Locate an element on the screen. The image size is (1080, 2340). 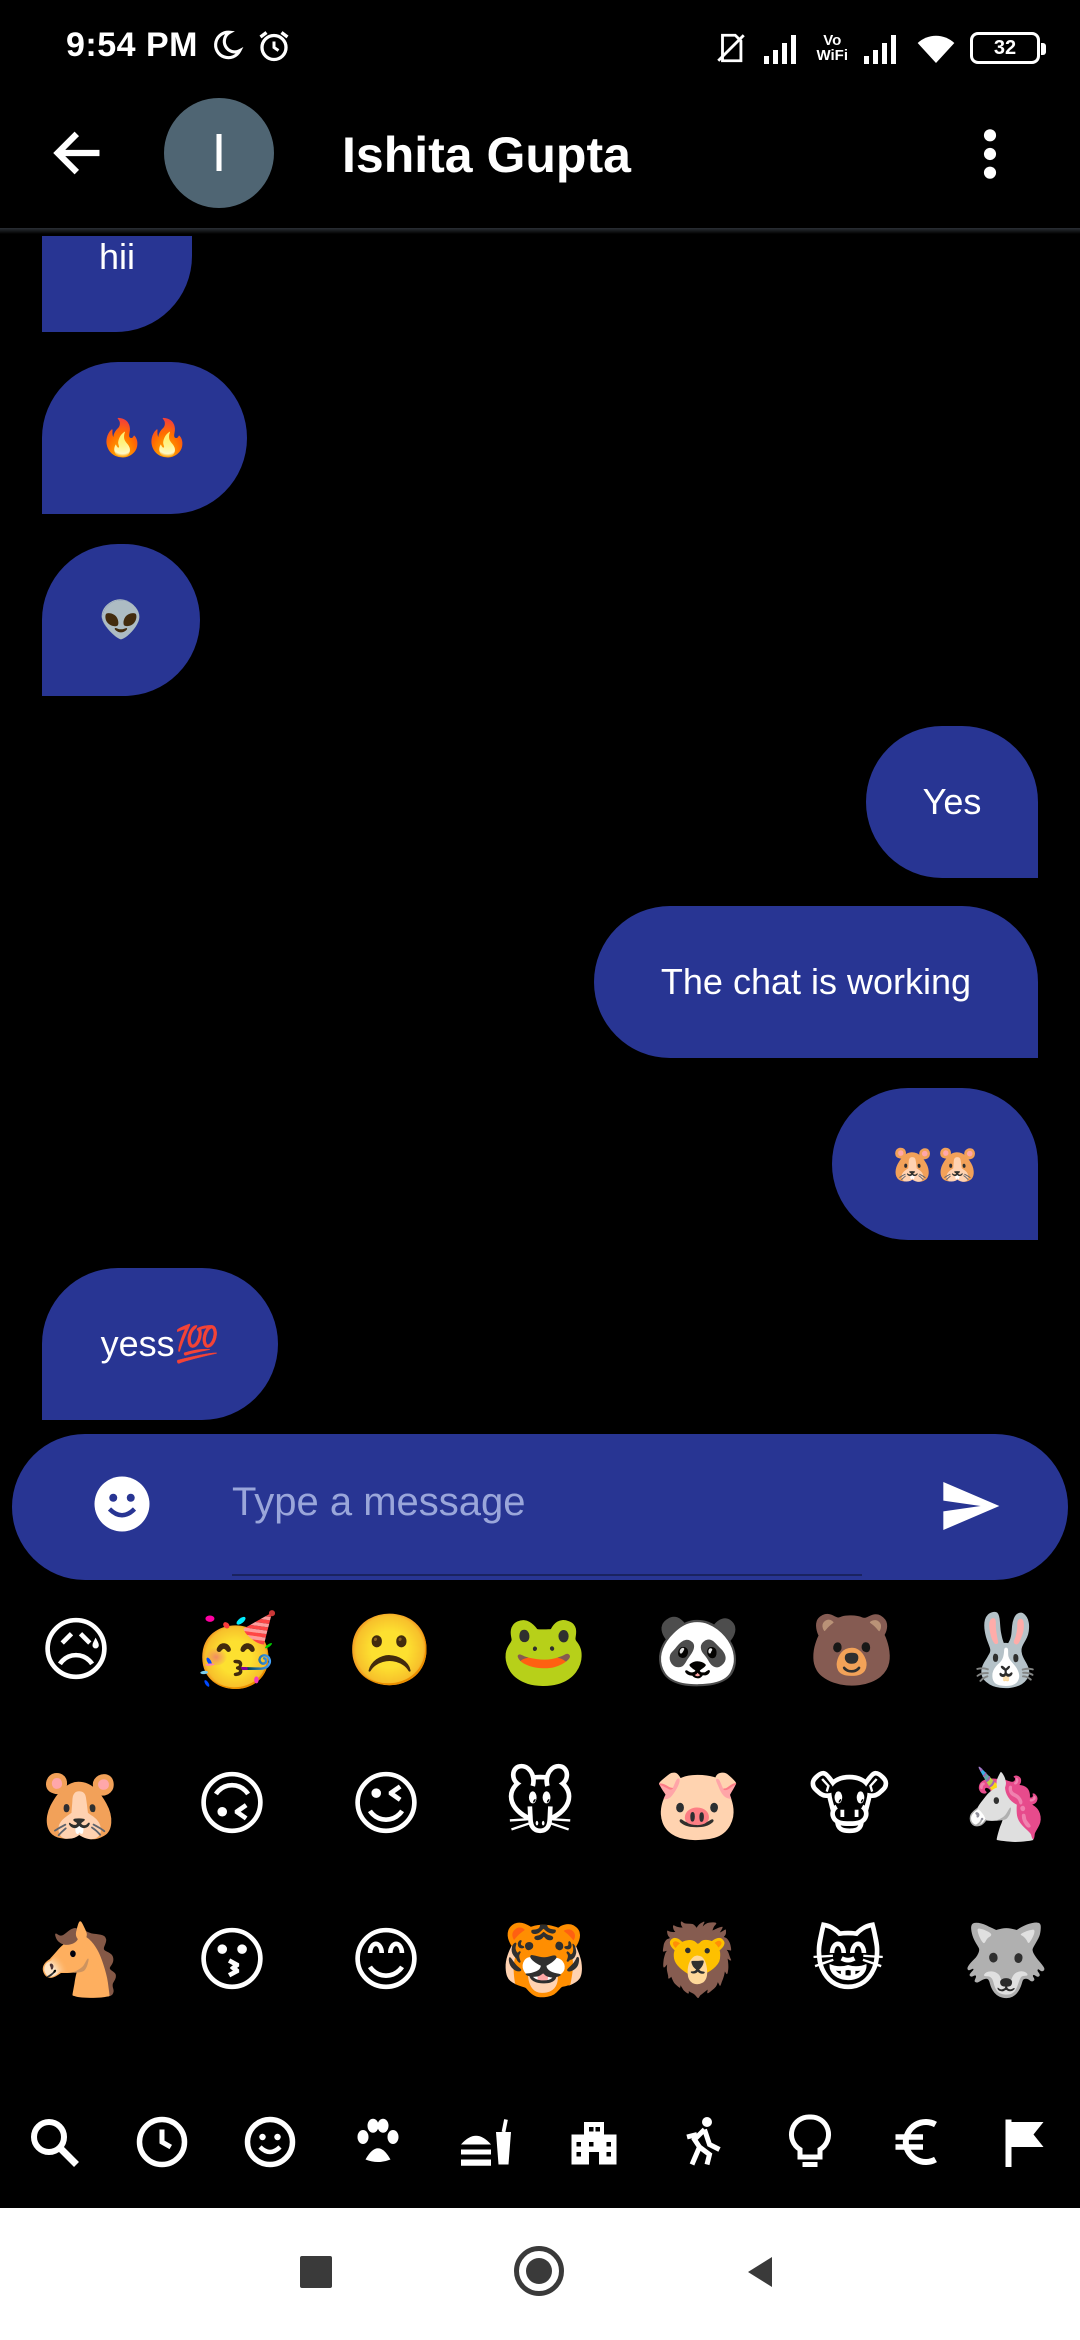
message-bubble-outgoing: Yes is located at coordinates (952, 802).